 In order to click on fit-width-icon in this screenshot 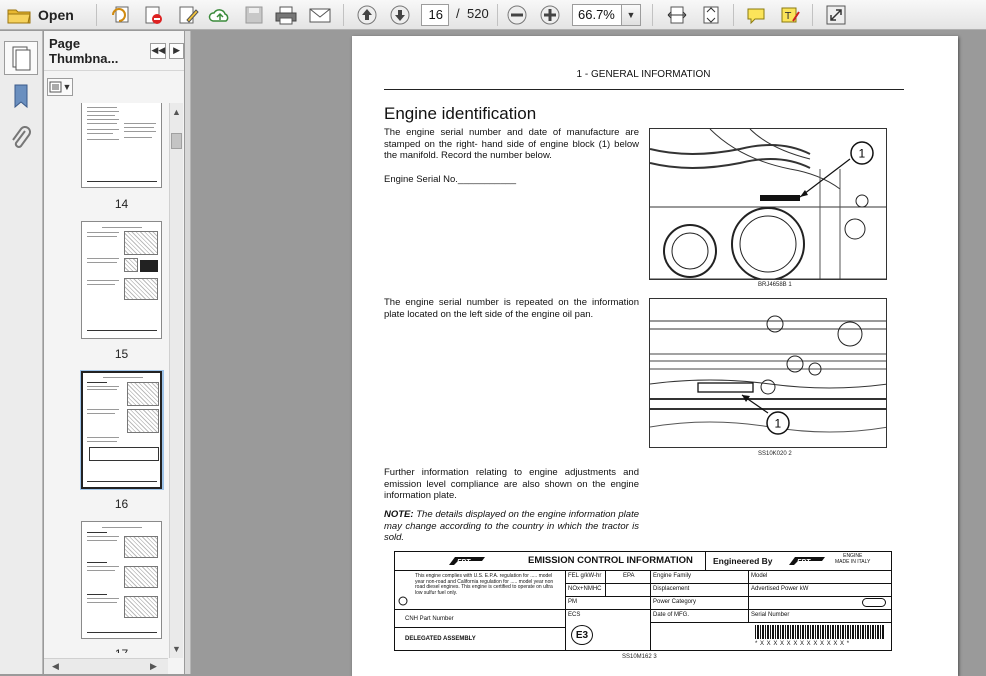, I will do `click(677, 15)`.